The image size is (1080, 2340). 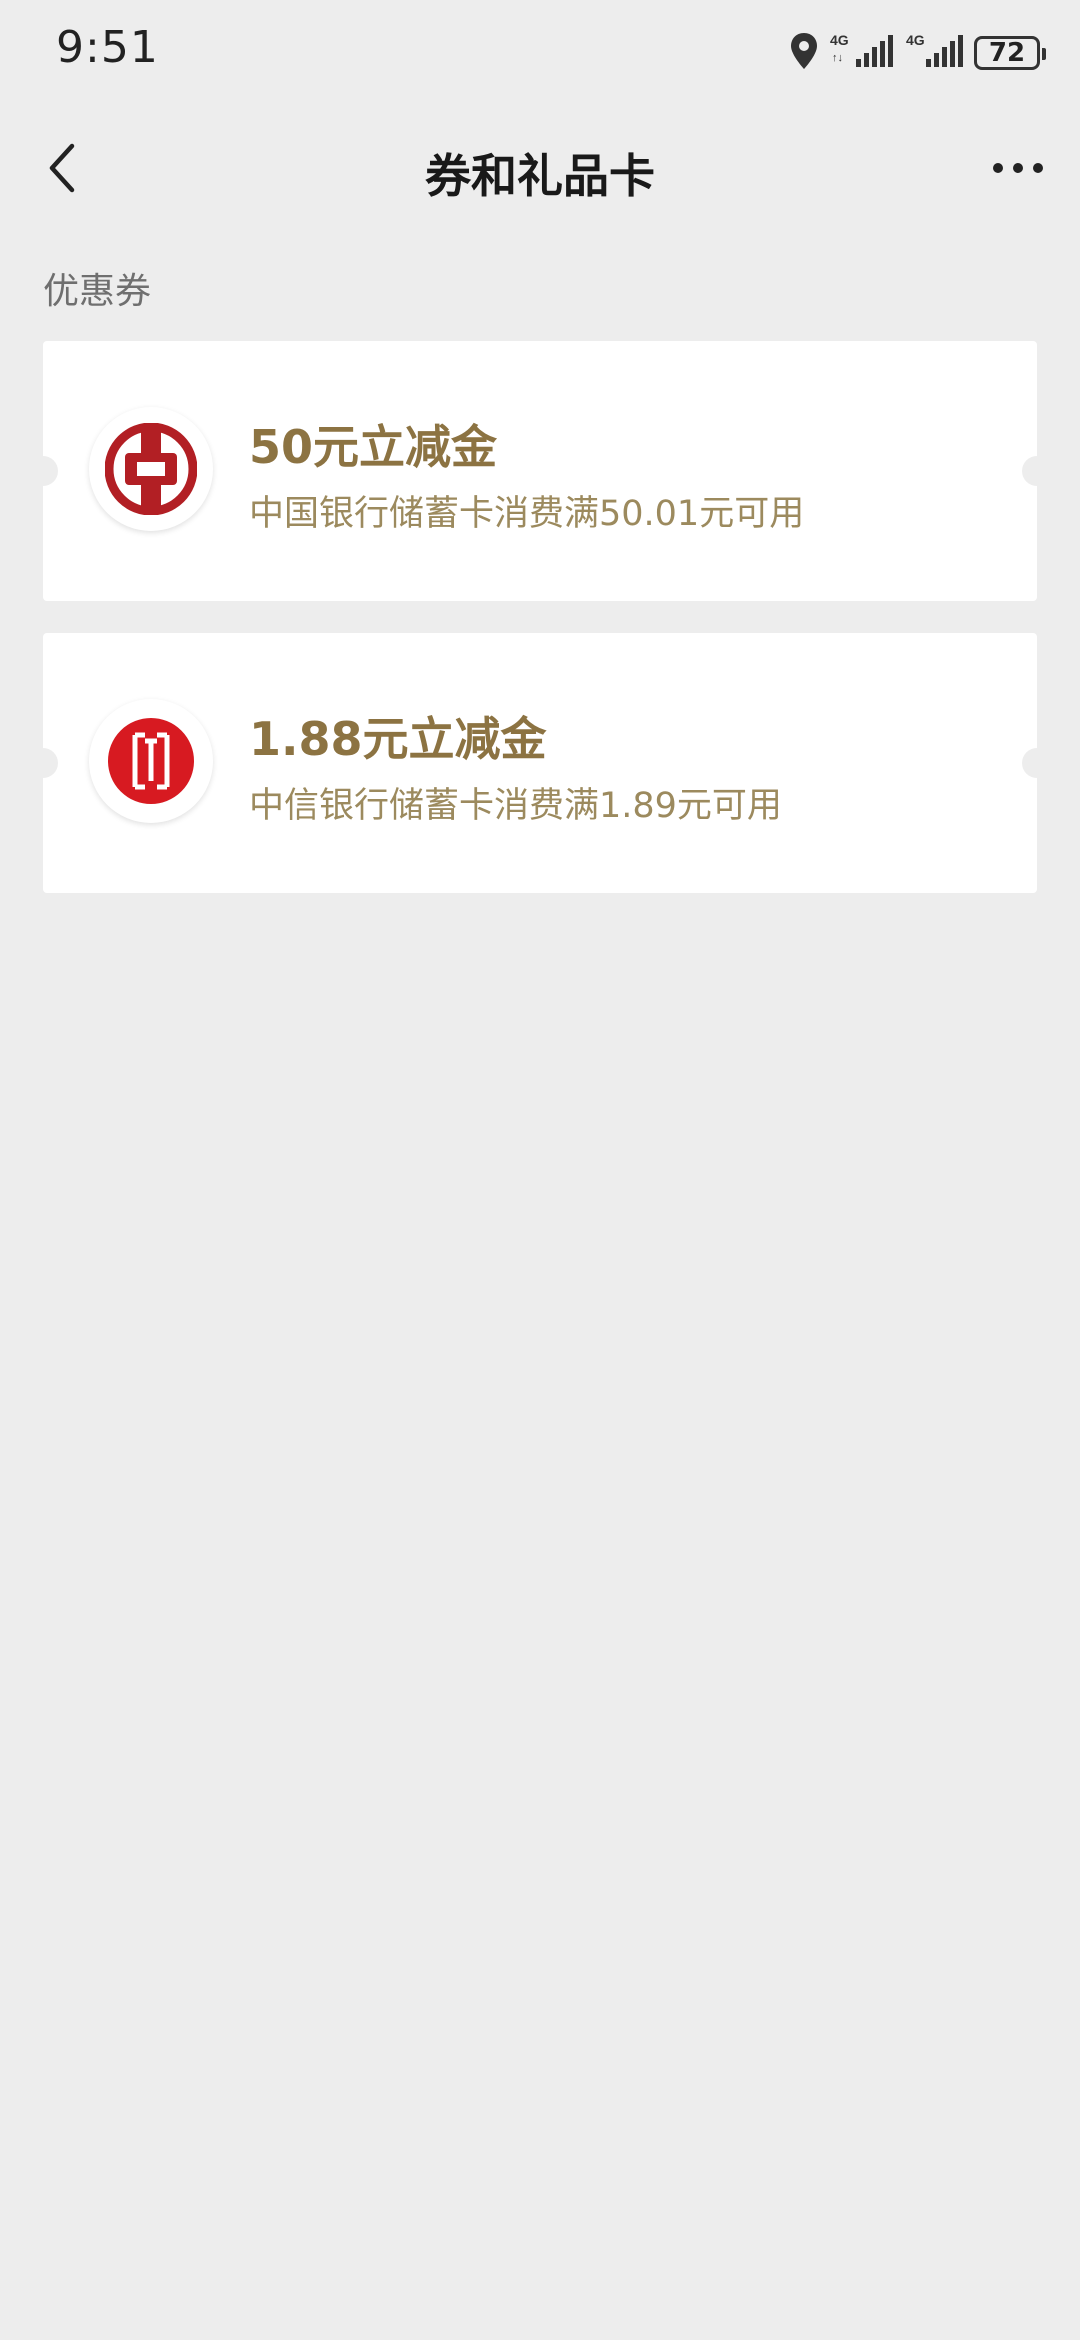 What do you see at coordinates (151, 761) in the screenshot?
I see `citic-bank-logo` at bounding box center [151, 761].